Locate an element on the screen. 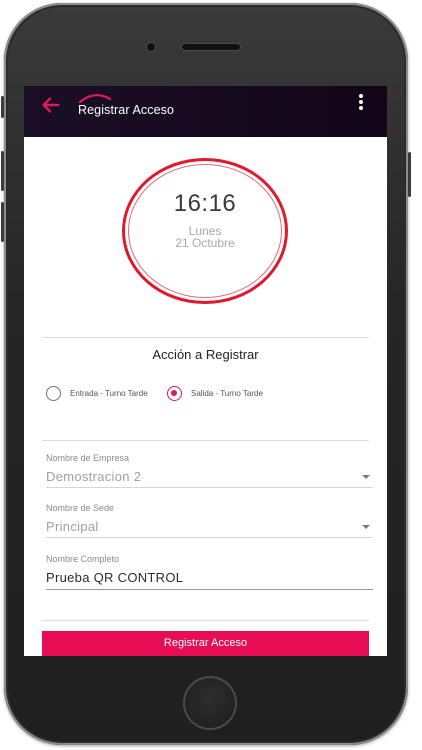  radio-salida: Salida - Turno Tarde is located at coordinates (227, 395).